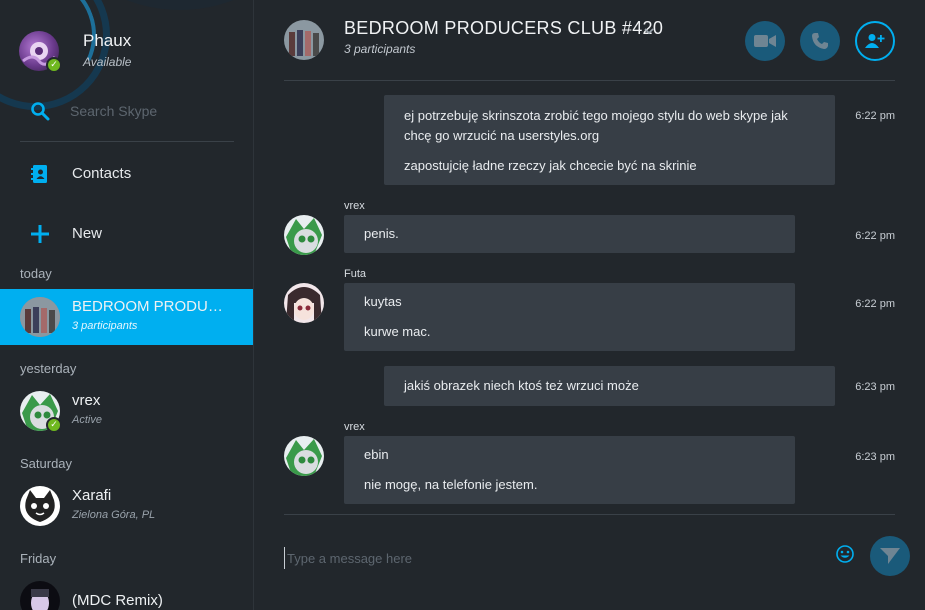  What do you see at coordinates (87, 420) in the screenshot?
I see `conversation-subtitle: Active` at bounding box center [87, 420].